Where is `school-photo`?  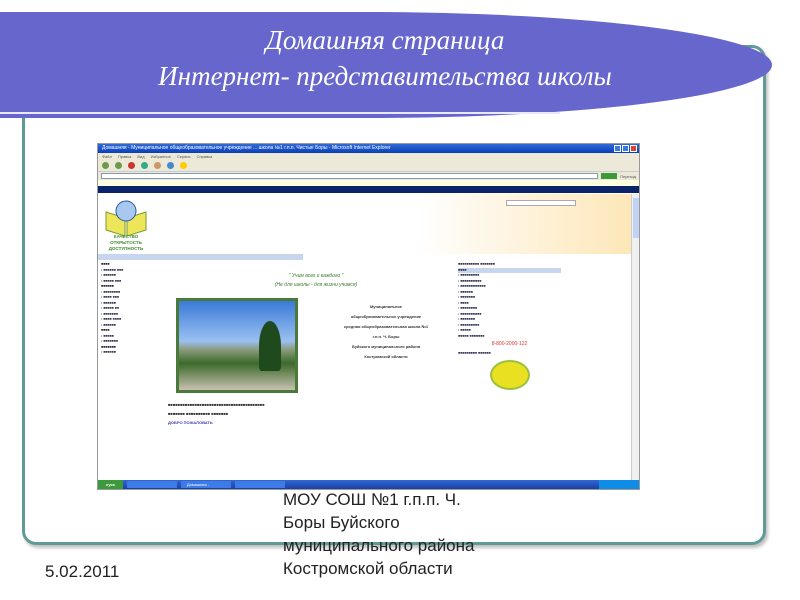 school-photo is located at coordinates (237, 345).